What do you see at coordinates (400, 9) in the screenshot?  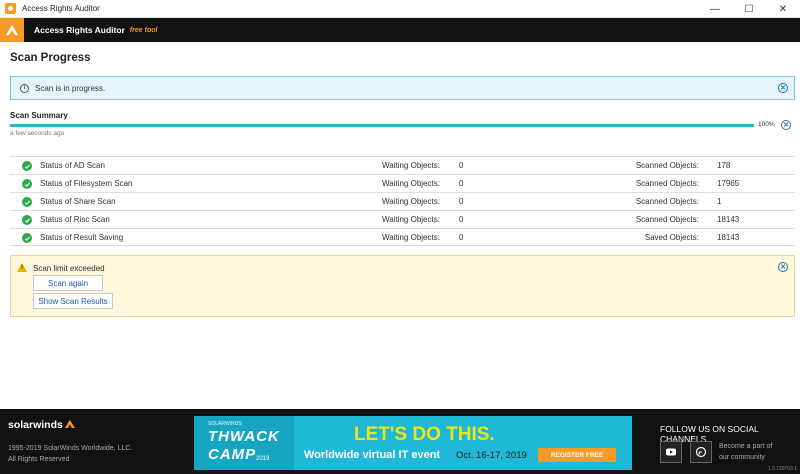 I see `window-titlebar: Access Rights Auditor — ☐ ✕` at bounding box center [400, 9].